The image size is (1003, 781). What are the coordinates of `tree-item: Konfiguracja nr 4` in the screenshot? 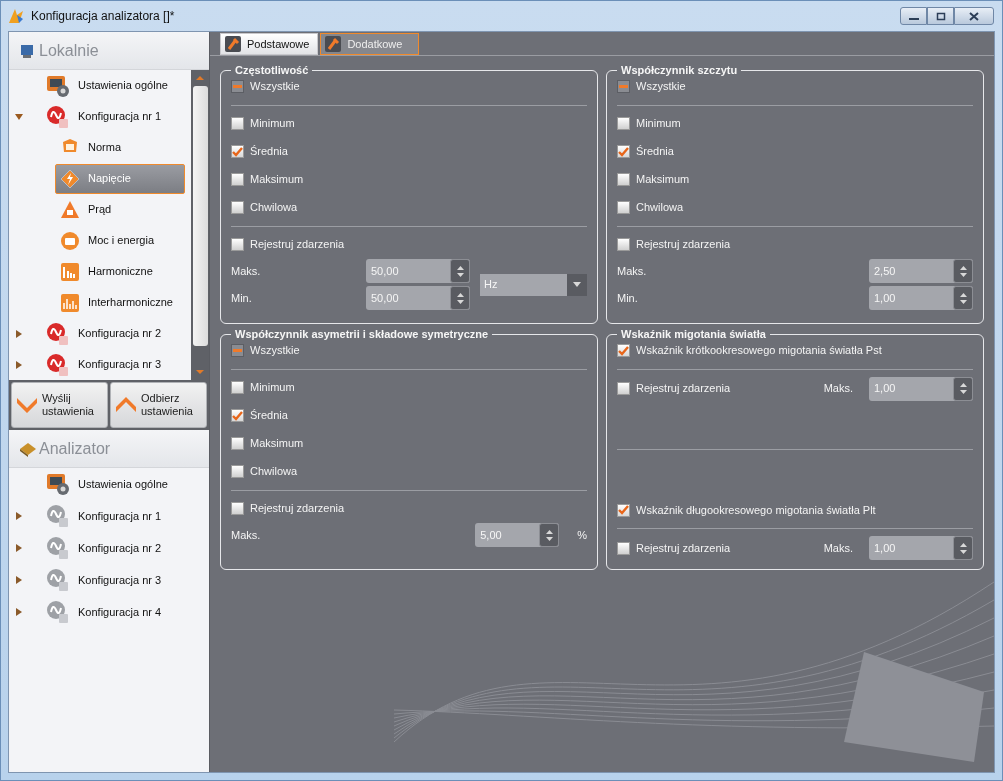 It's located at (125, 612).